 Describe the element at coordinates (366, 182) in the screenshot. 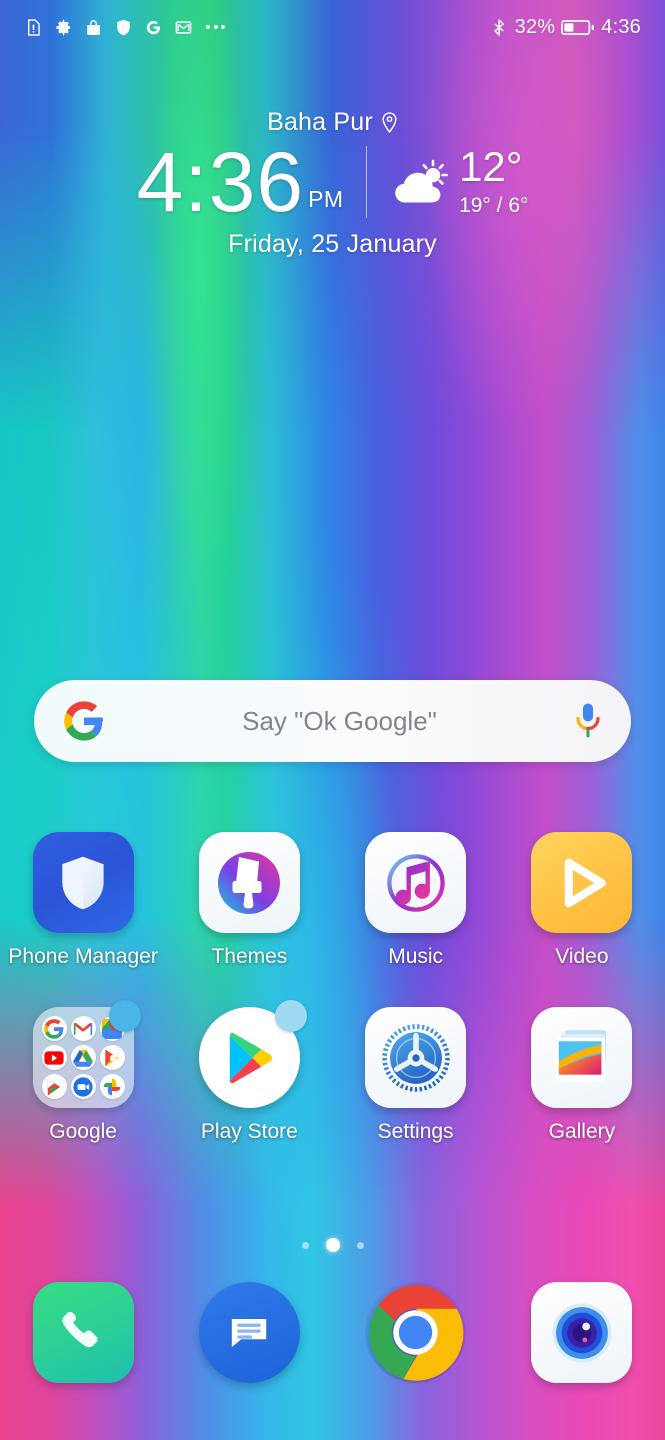

I see `widget-divider` at that location.